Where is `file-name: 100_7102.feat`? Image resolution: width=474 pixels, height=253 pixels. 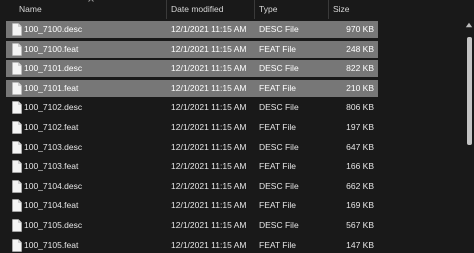
file-name: 100_7102.feat is located at coordinates (51, 127).